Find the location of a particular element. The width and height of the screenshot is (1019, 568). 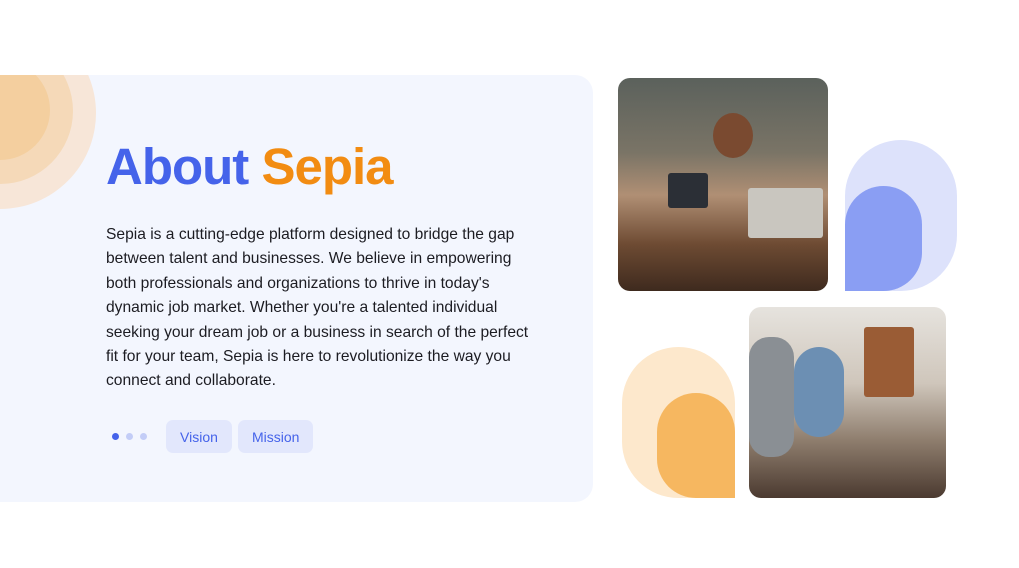

mission-button: Mission is located at coordinates (275, 436).